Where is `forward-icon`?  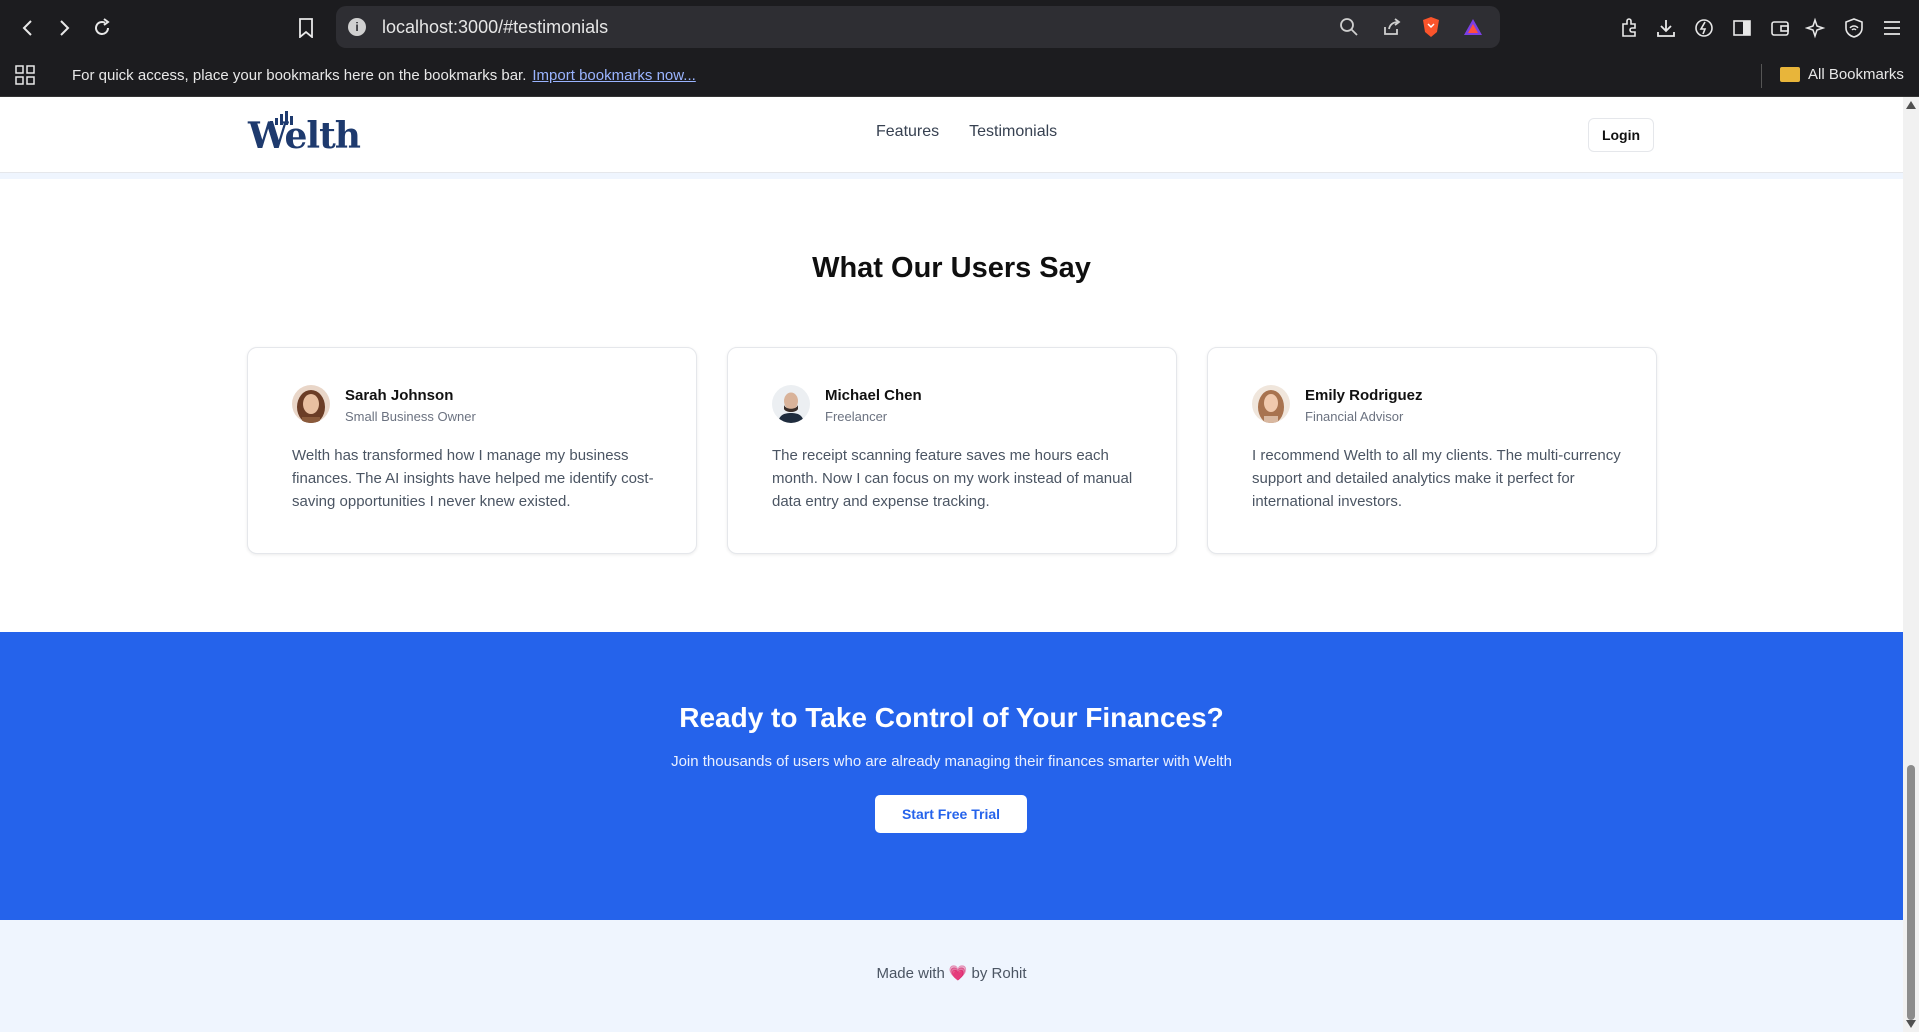
forward-icon is located at coordinates (64, 28).